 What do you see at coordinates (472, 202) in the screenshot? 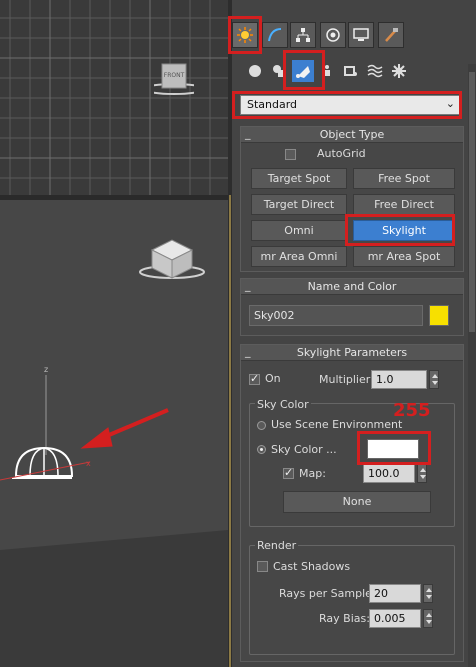
I see `panel-scrollbar-thumb` at bounding box center [472, 202].